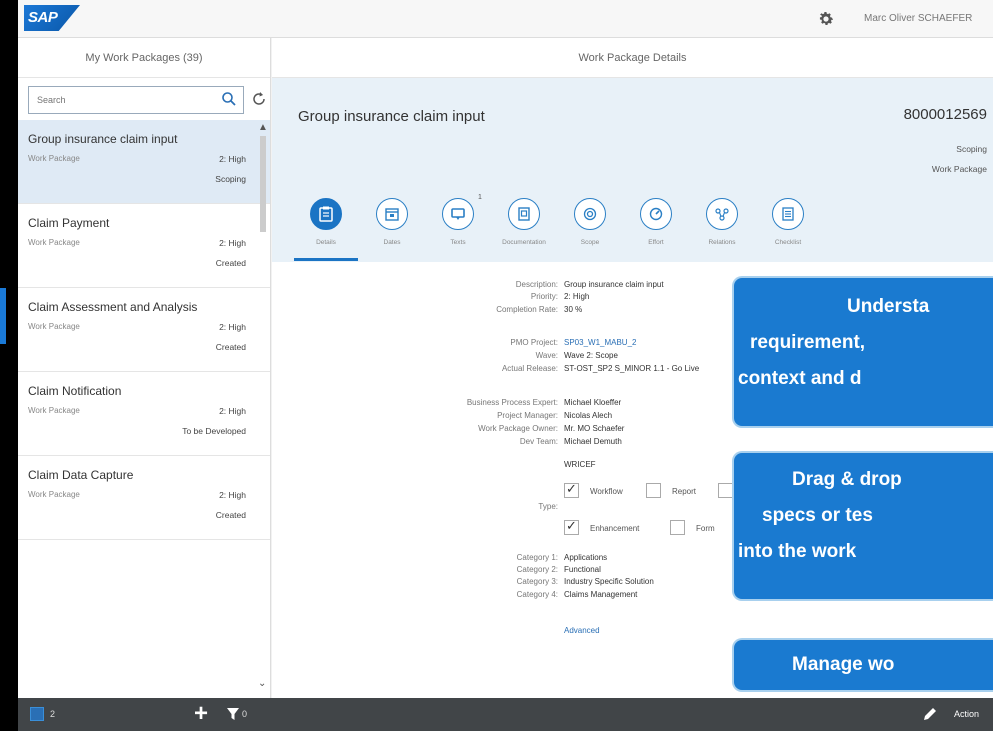 This screenshot has width=993, height=731. What do you see at coordinates (788, 214) in the screenshot?
I see `checklist-icon` at bounding box center [788, 214].